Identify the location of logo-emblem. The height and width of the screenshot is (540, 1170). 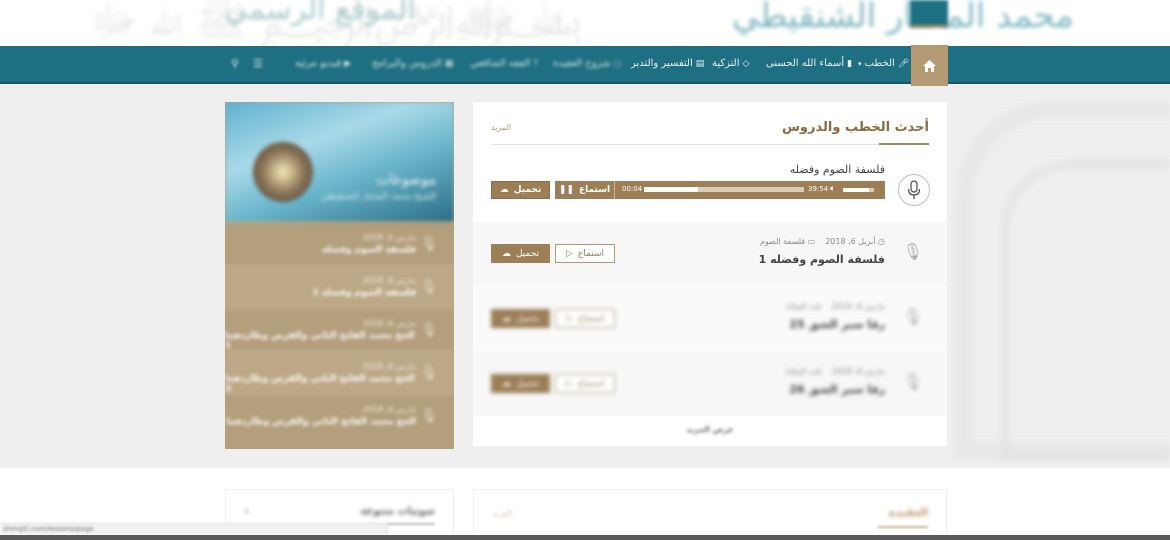
(929, 14).